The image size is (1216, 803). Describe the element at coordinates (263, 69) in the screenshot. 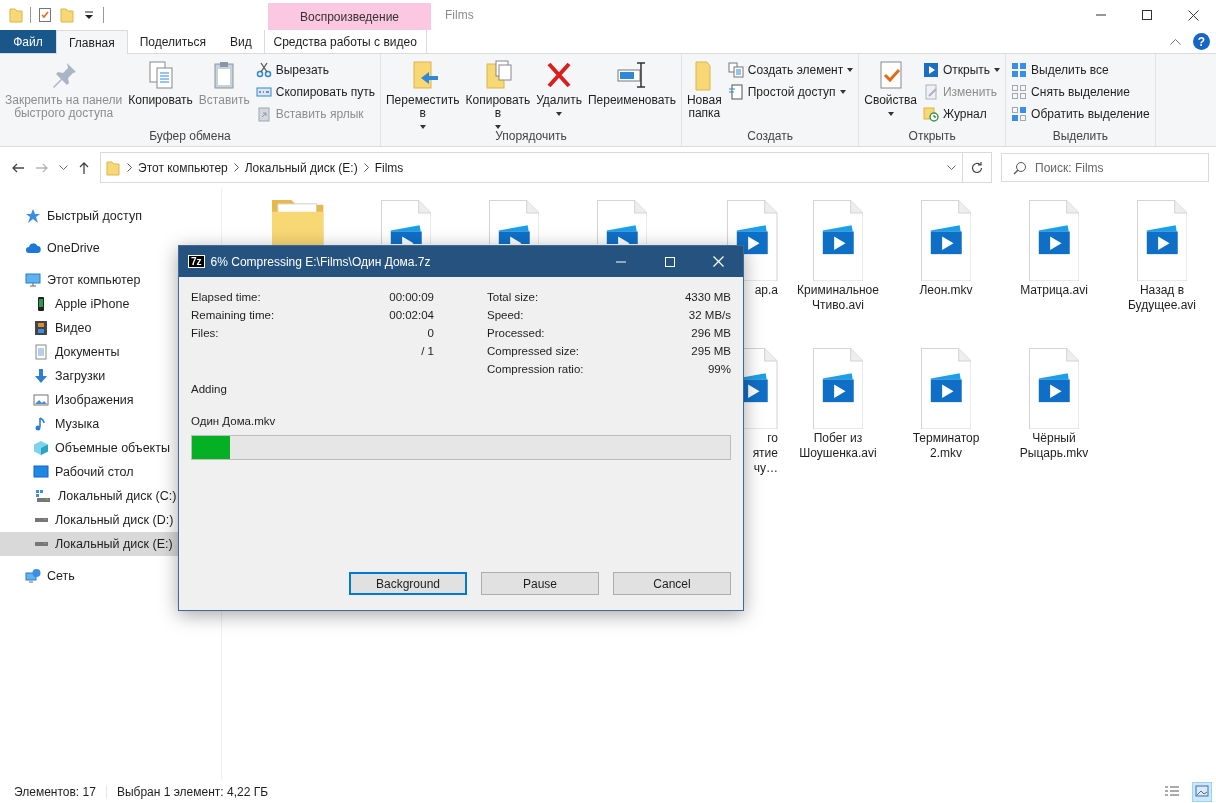

I see `scissors-icon` at that location.